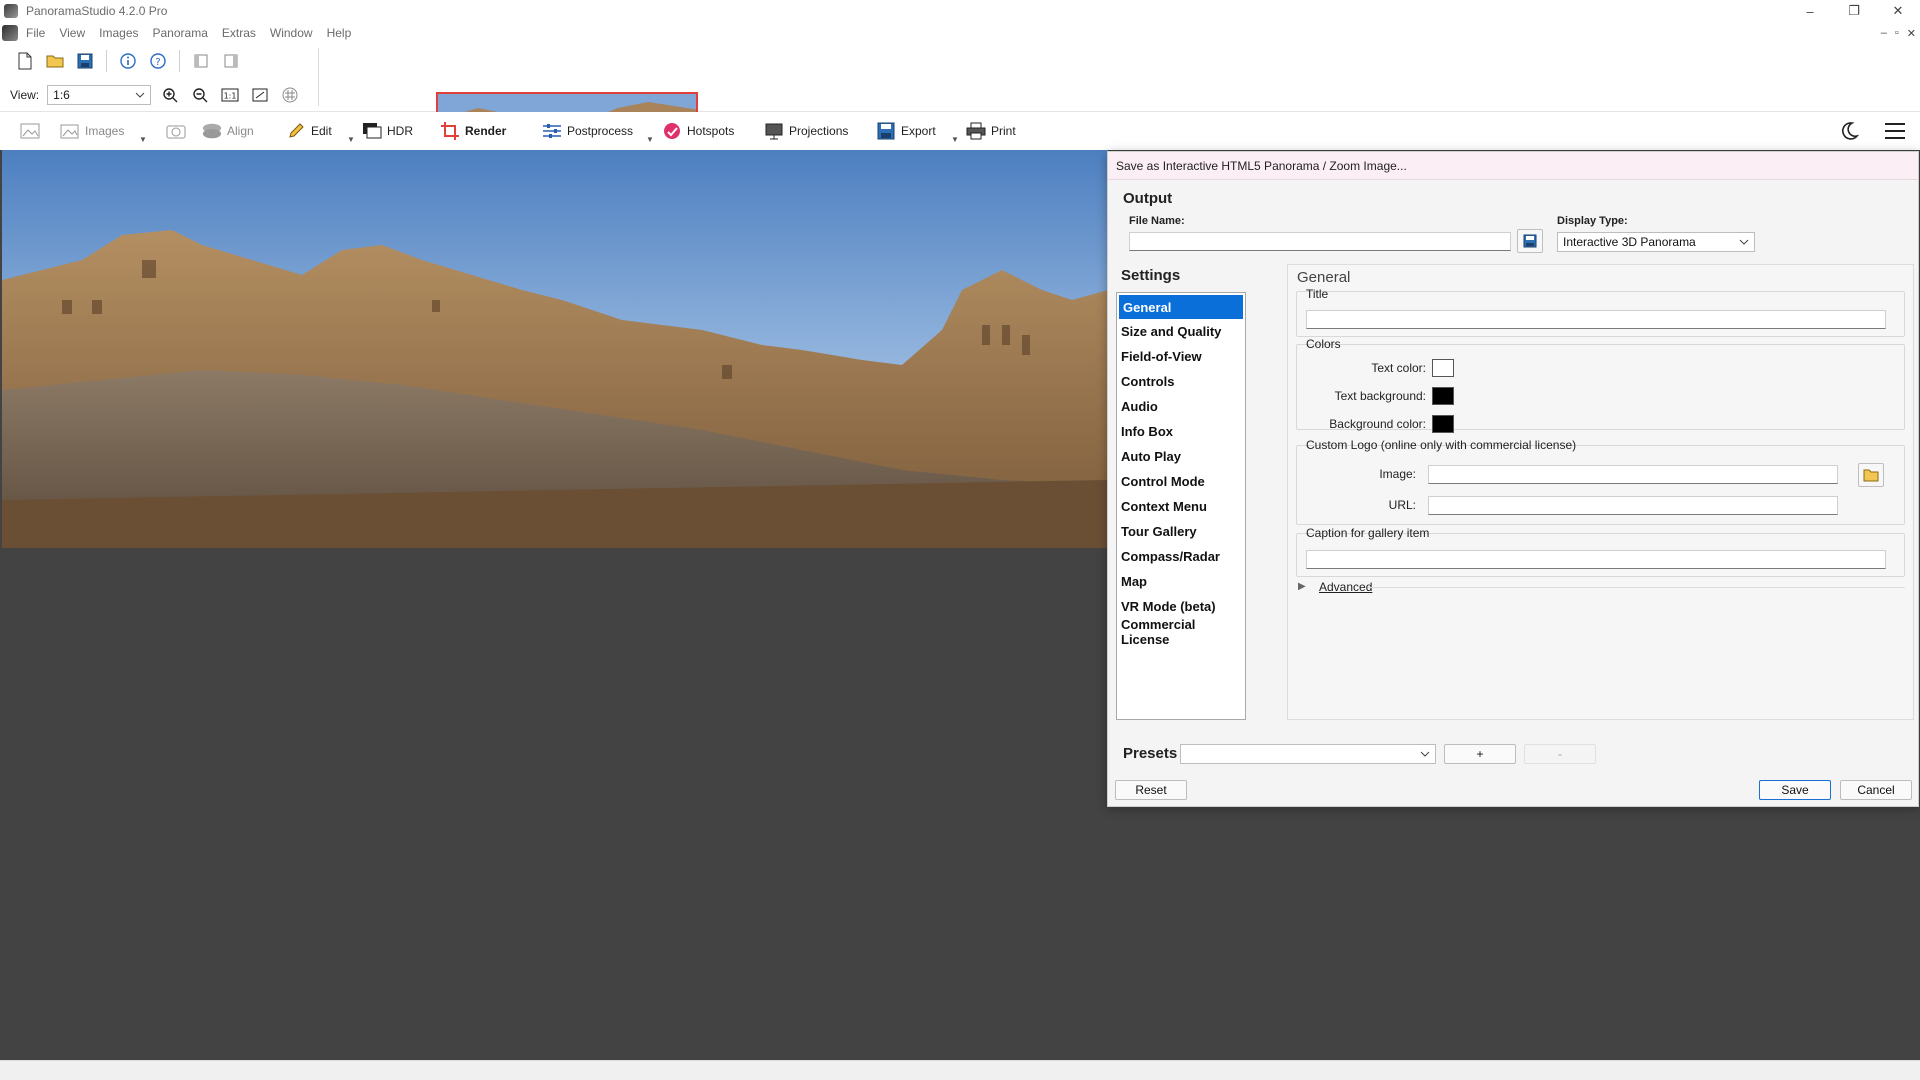 The width and height of the screenshot is (1920, 1080). I want to click on close-button: ✕, so click(1898, 11).